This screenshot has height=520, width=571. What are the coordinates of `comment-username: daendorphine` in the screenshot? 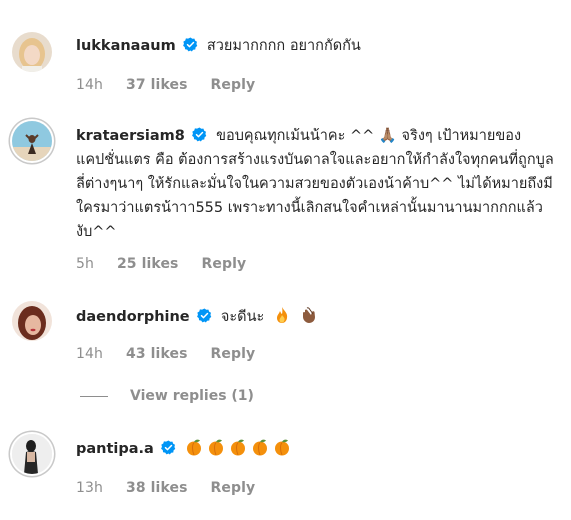 It's located at (133, 317).